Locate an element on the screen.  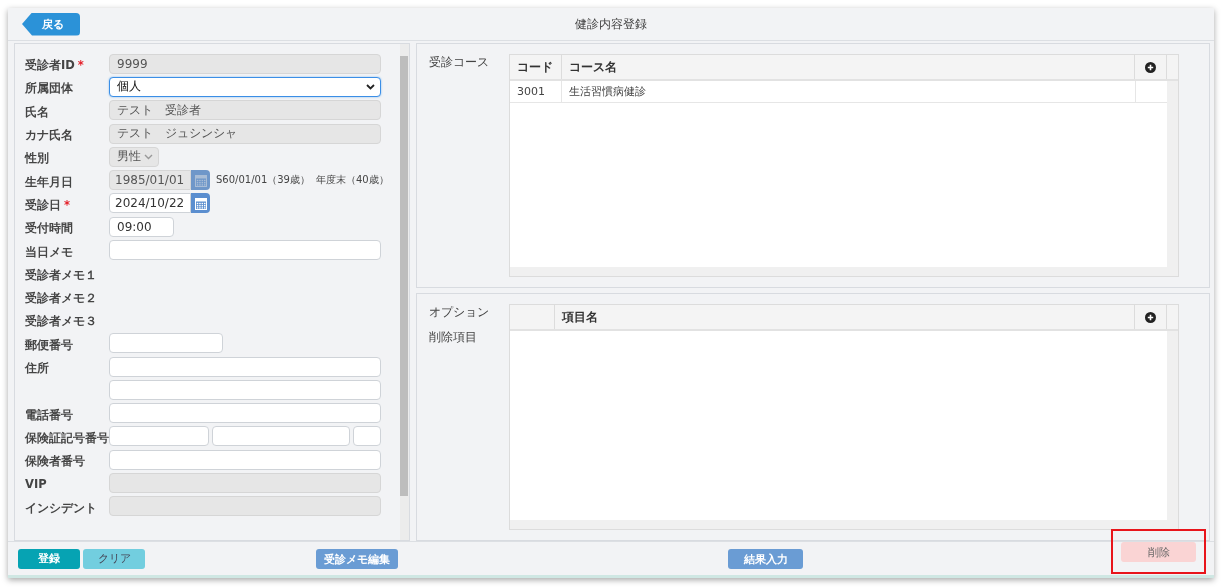
field-label: 所属団体 is located at coordinates (49, 88).